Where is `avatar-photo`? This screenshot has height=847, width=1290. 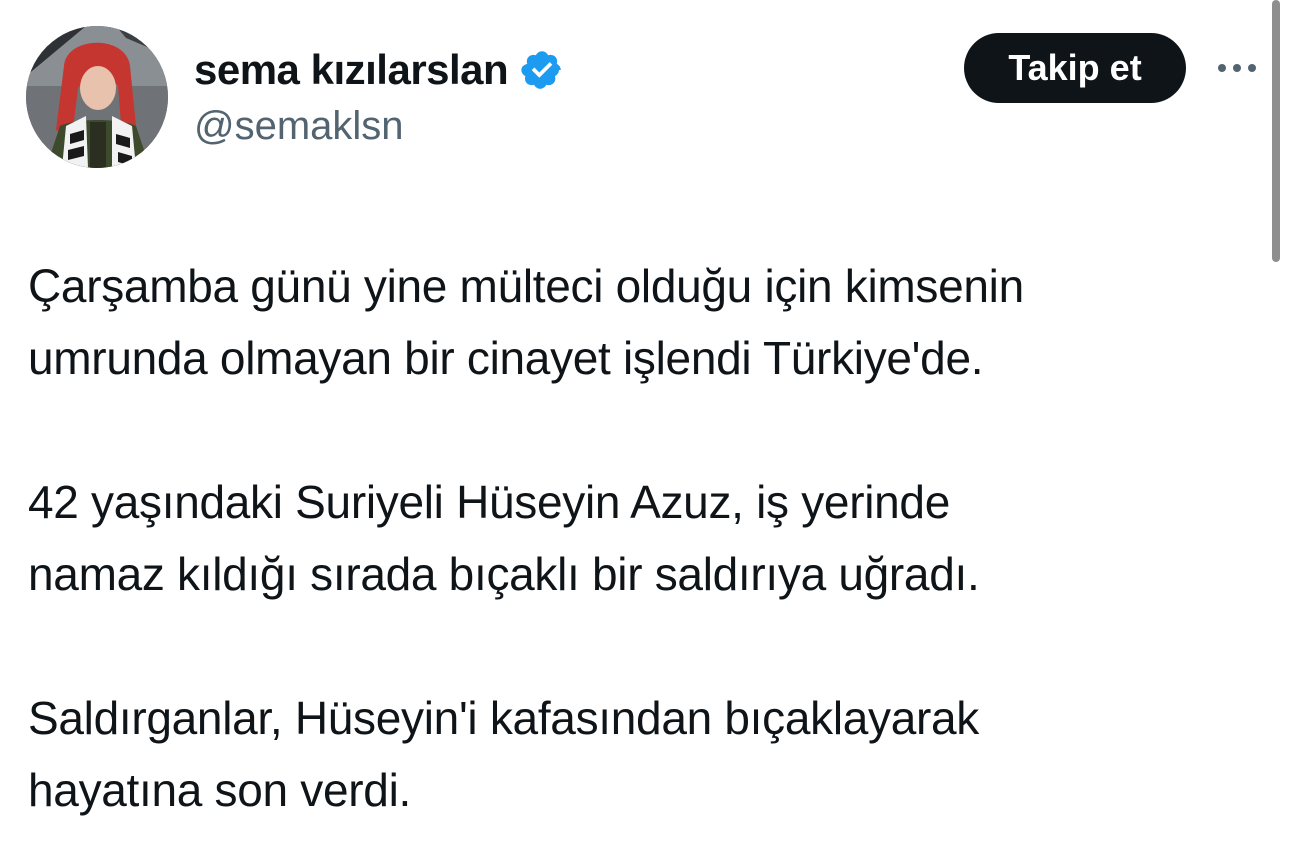
avatar-photo is located at coordinates (97, 97).